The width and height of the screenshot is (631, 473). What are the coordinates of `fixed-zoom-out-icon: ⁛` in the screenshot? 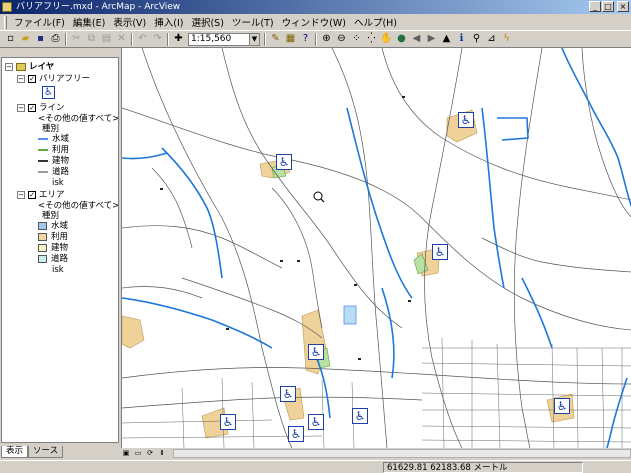 It's located at (371, 39).